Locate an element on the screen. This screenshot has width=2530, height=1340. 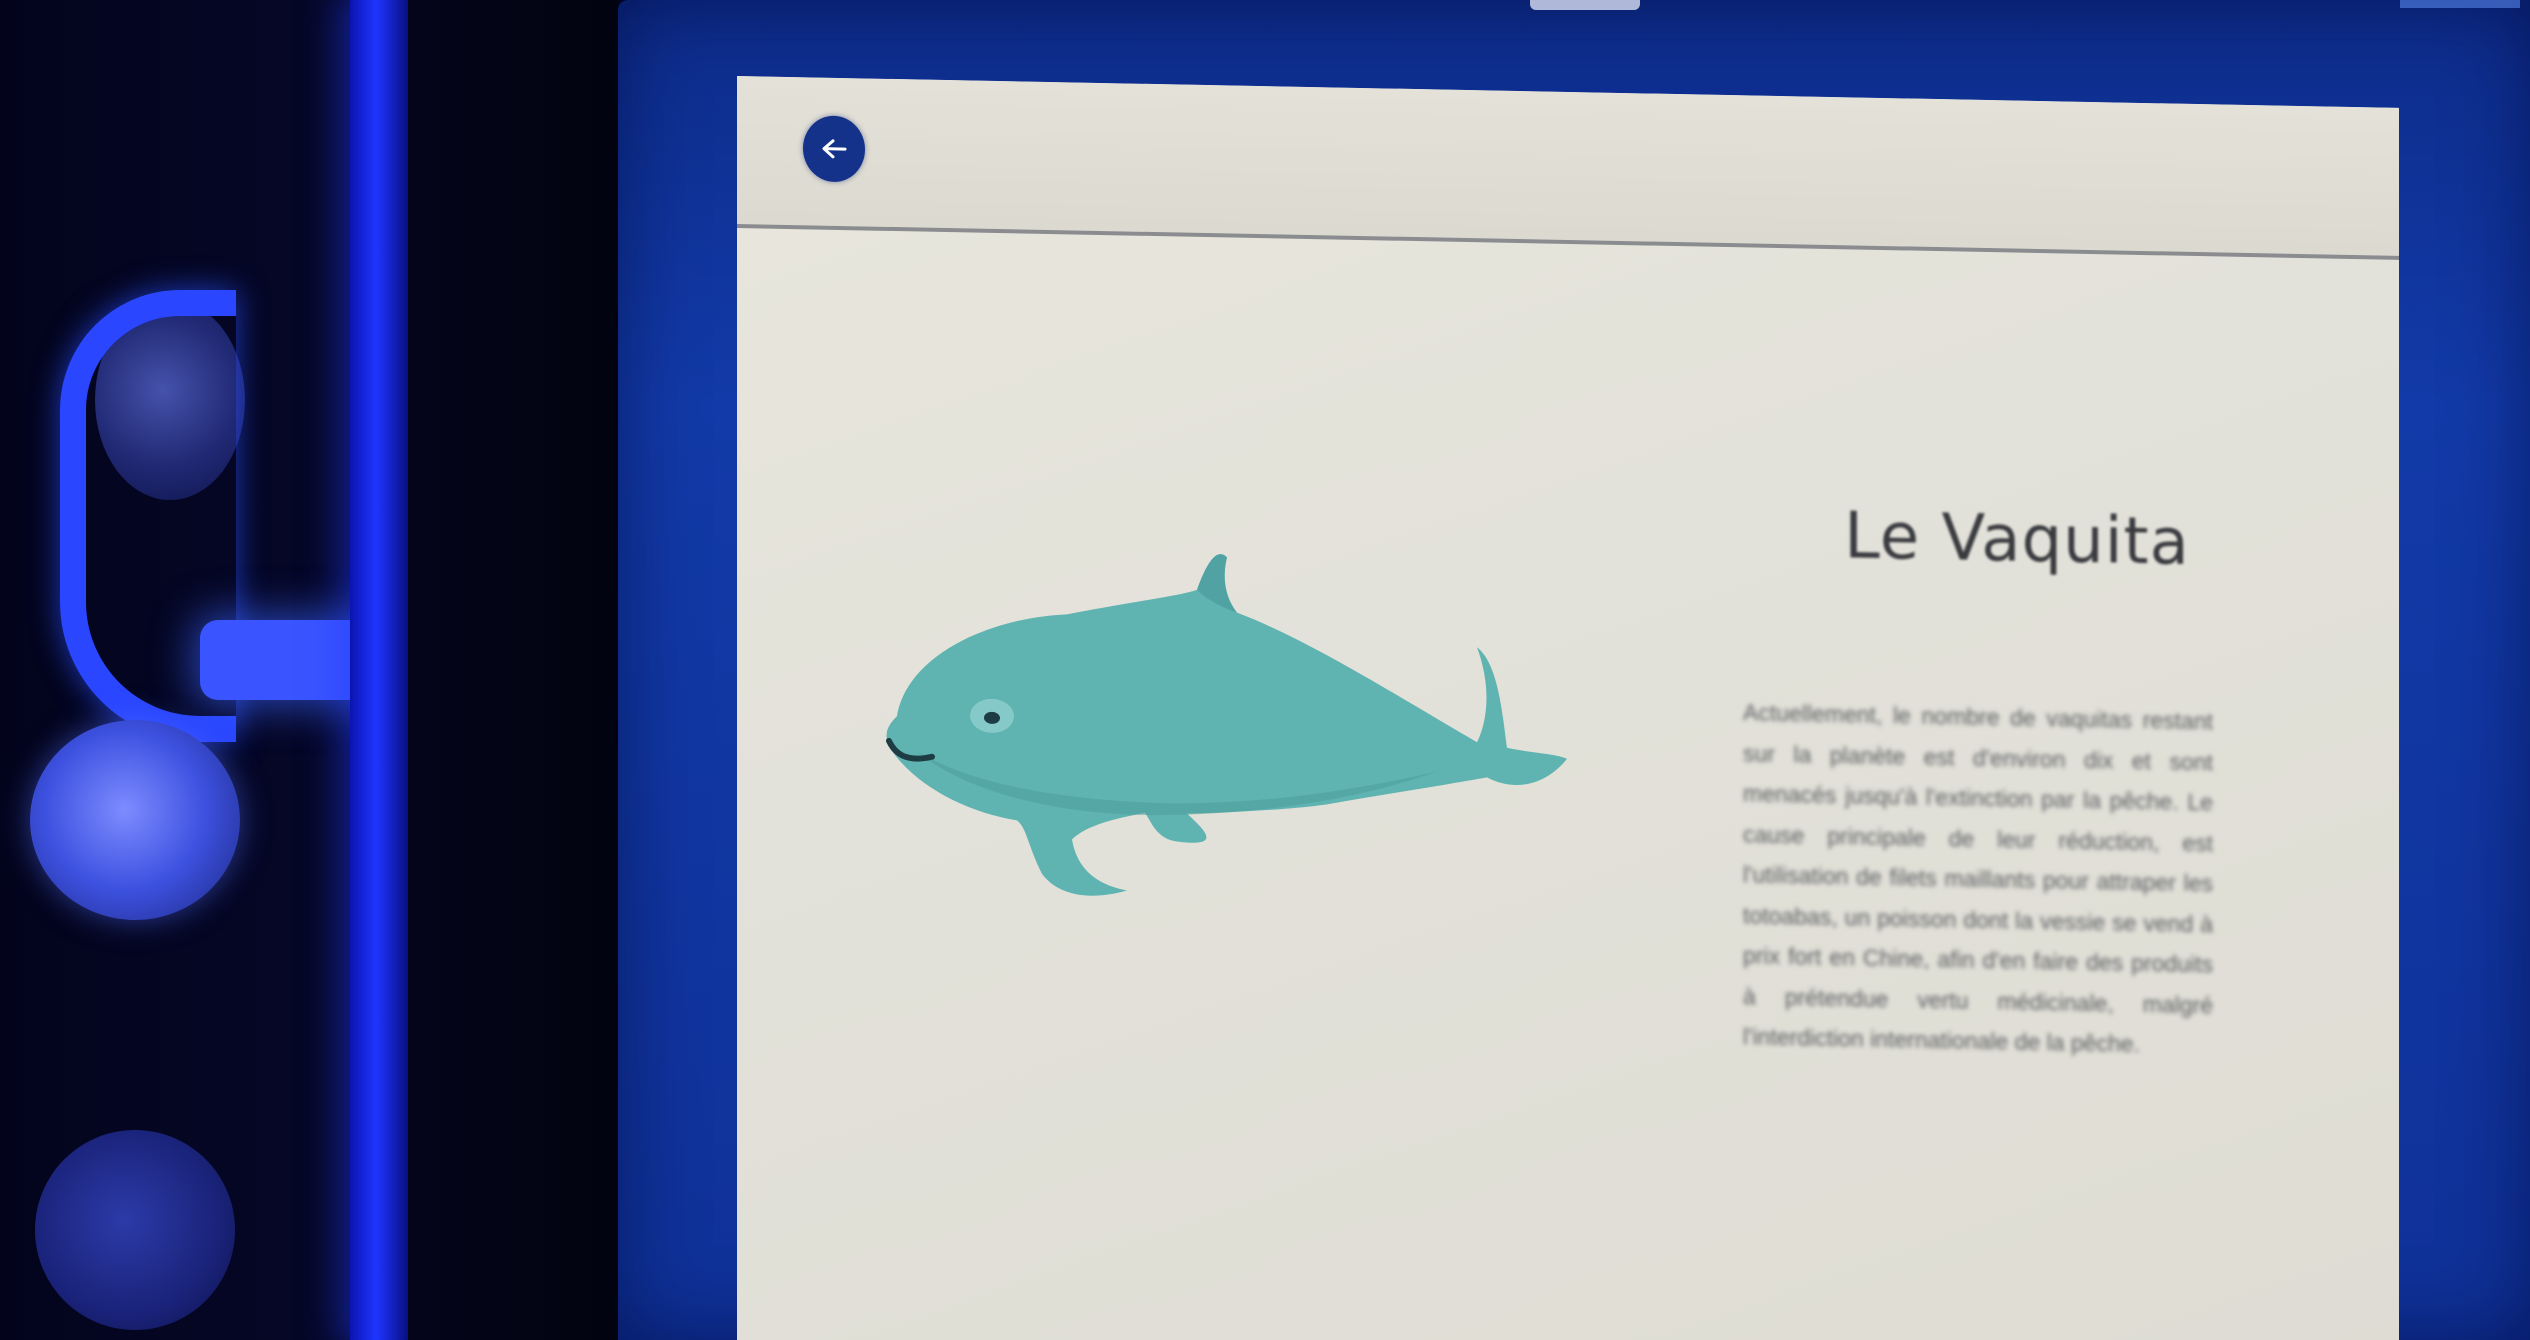
back-arrow-icon is located at coordinates (834, 149).